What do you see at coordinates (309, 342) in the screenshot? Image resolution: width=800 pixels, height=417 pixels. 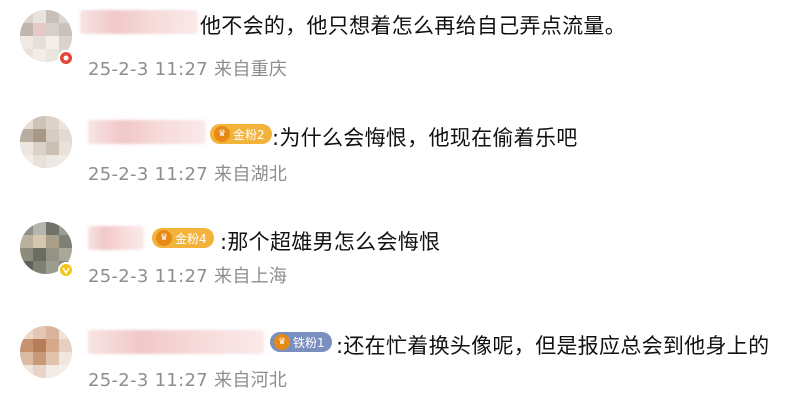 I see `fan-badge-label: 铁粉1` at bounding box center [309, 342].